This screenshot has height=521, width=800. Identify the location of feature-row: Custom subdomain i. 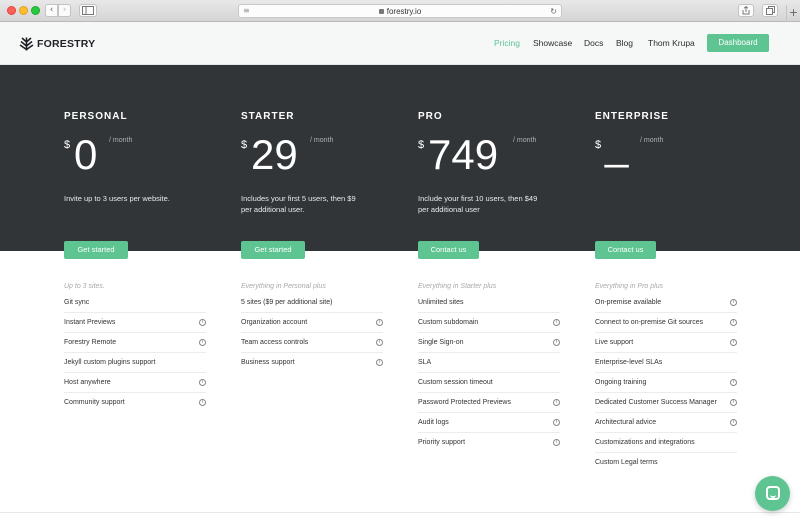
(489, 323).